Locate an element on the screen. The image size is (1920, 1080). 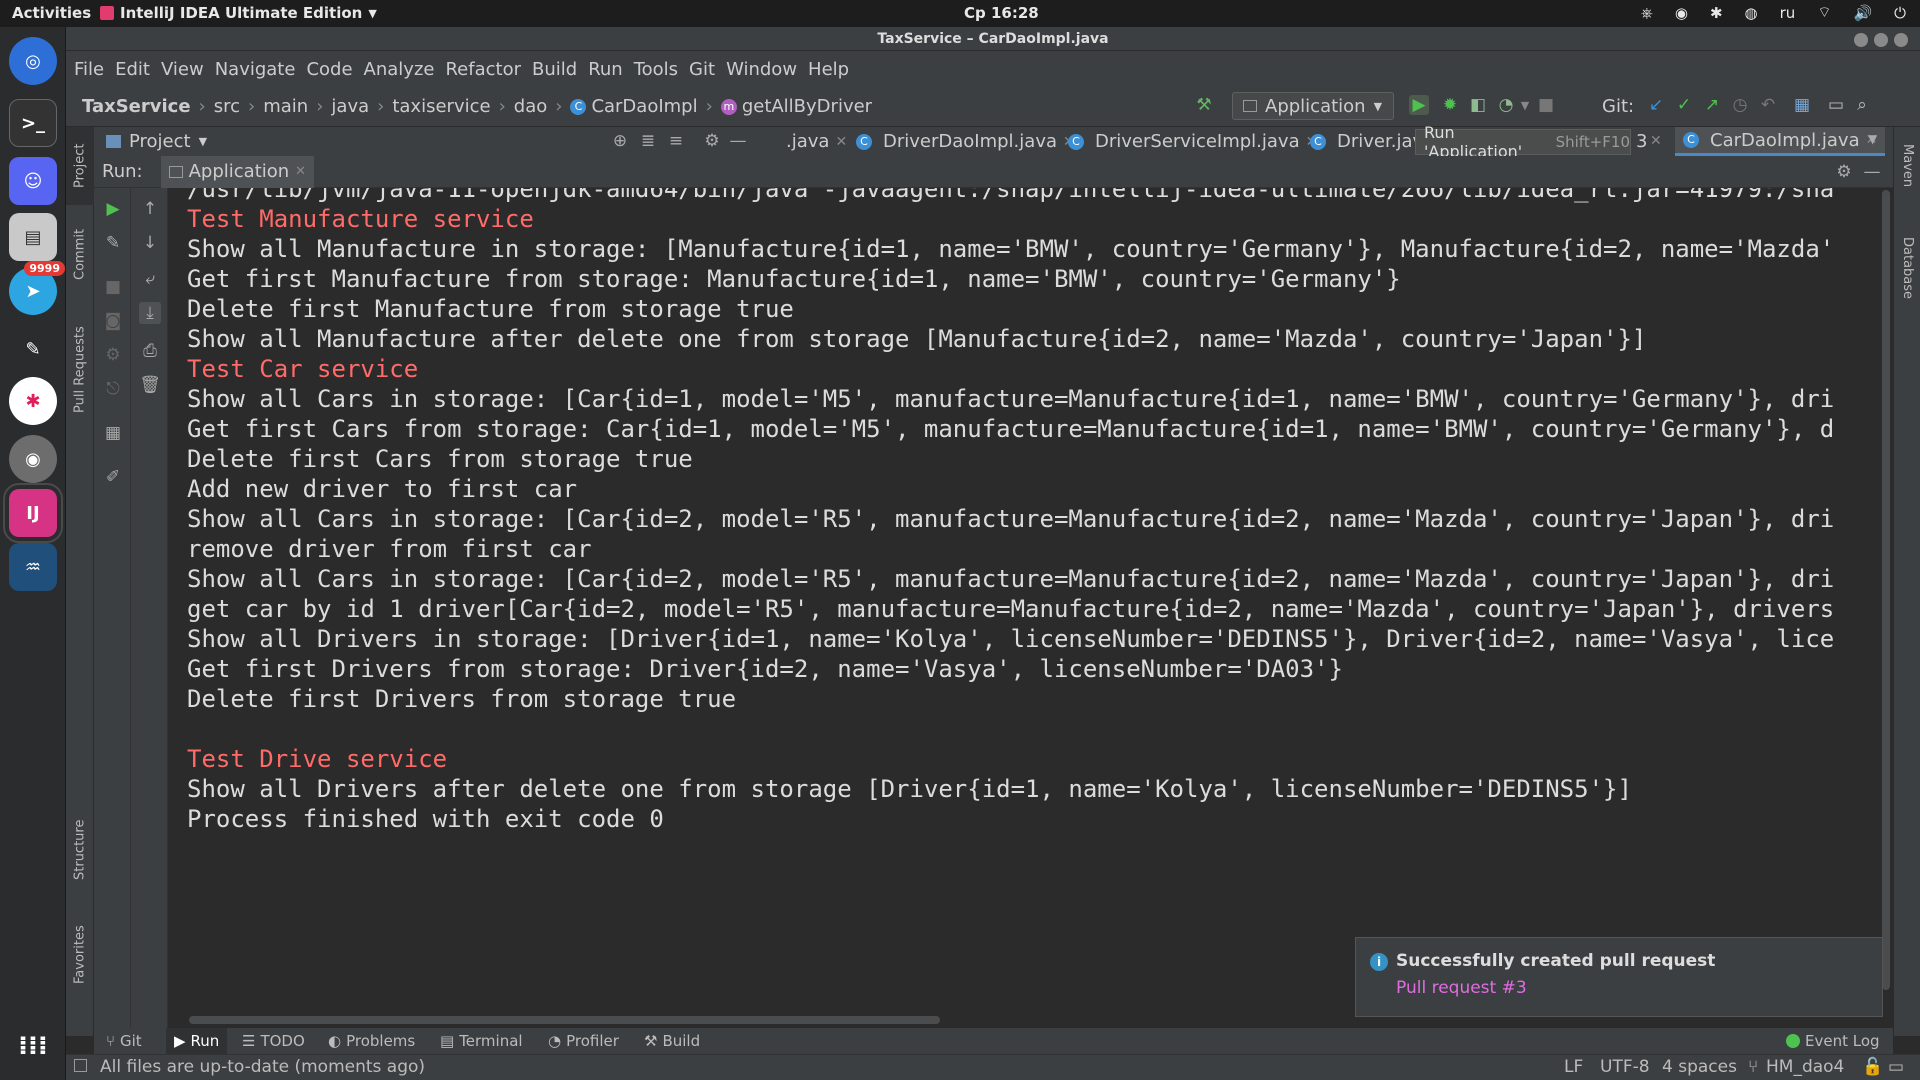
editor-tab: C DriverDaoImpl.java ✕ is located at coordinates (965, 141).